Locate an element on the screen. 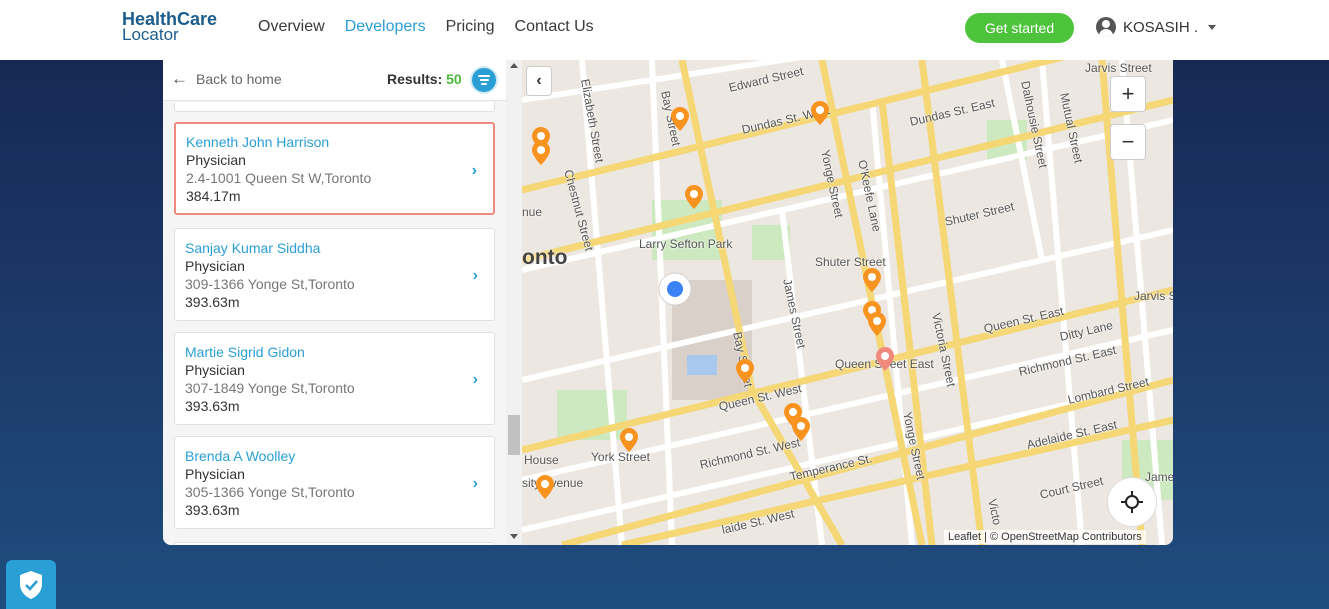 This screenshot has width=1329, height=609. get-started-button: Get started is located at coordinates (1019, 28).